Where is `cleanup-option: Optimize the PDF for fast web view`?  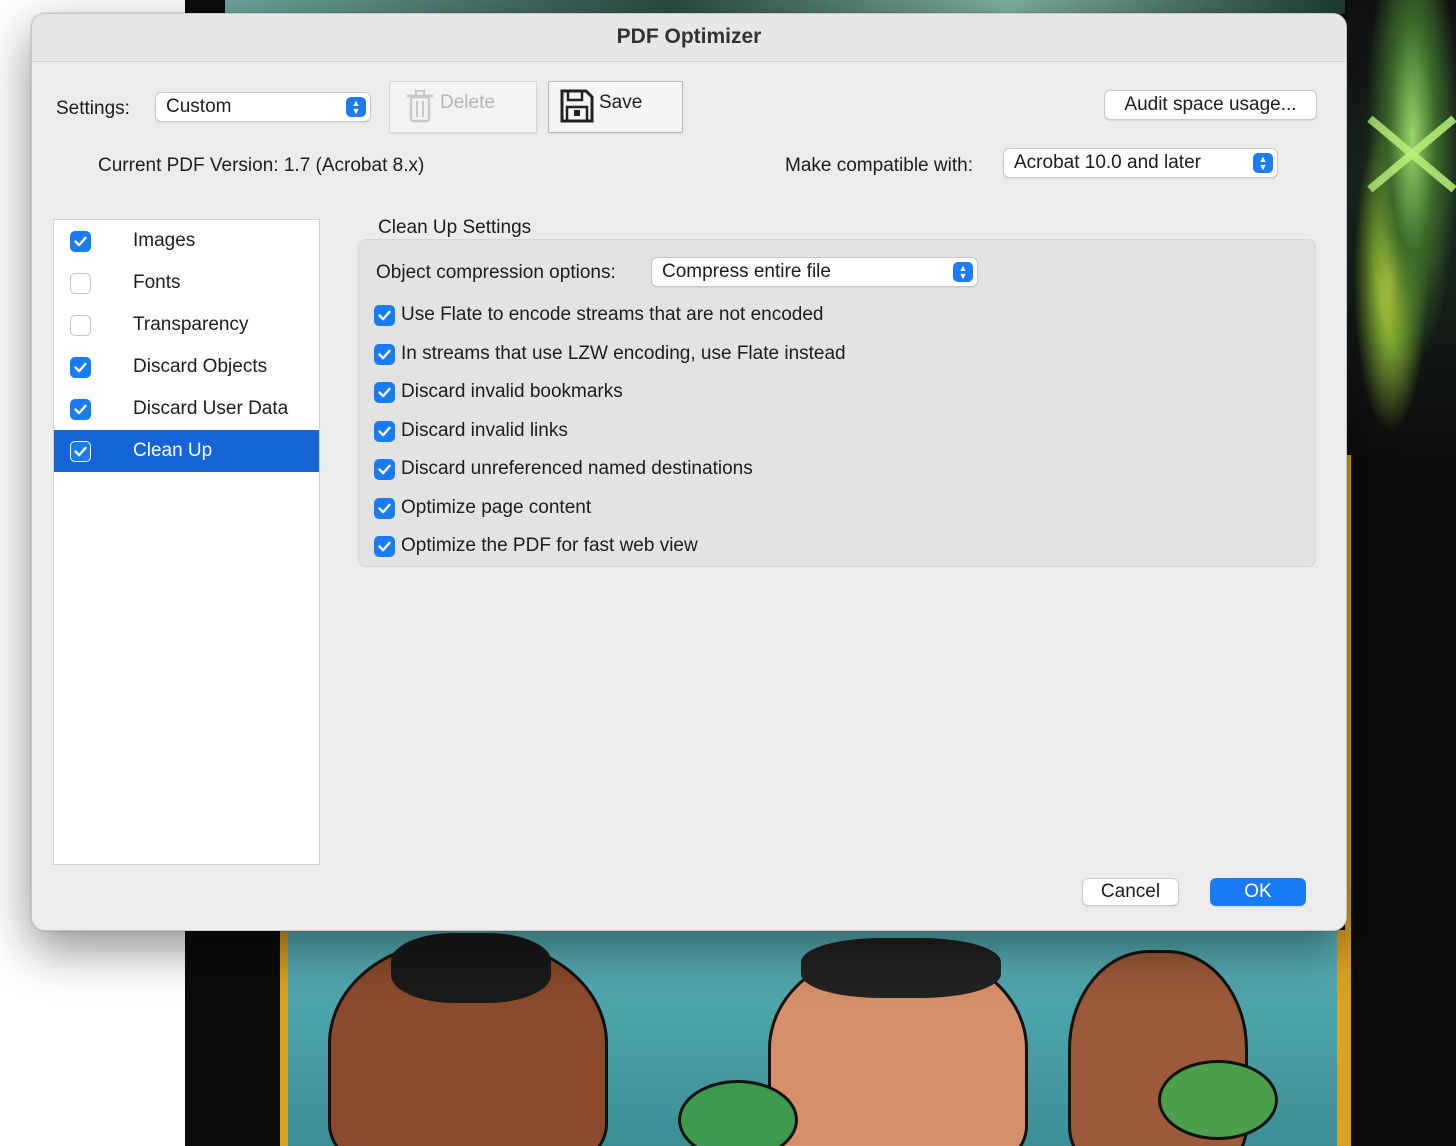 cleanup-option: Optimize the PDF for fast web view is located at coordinates (674, 547).